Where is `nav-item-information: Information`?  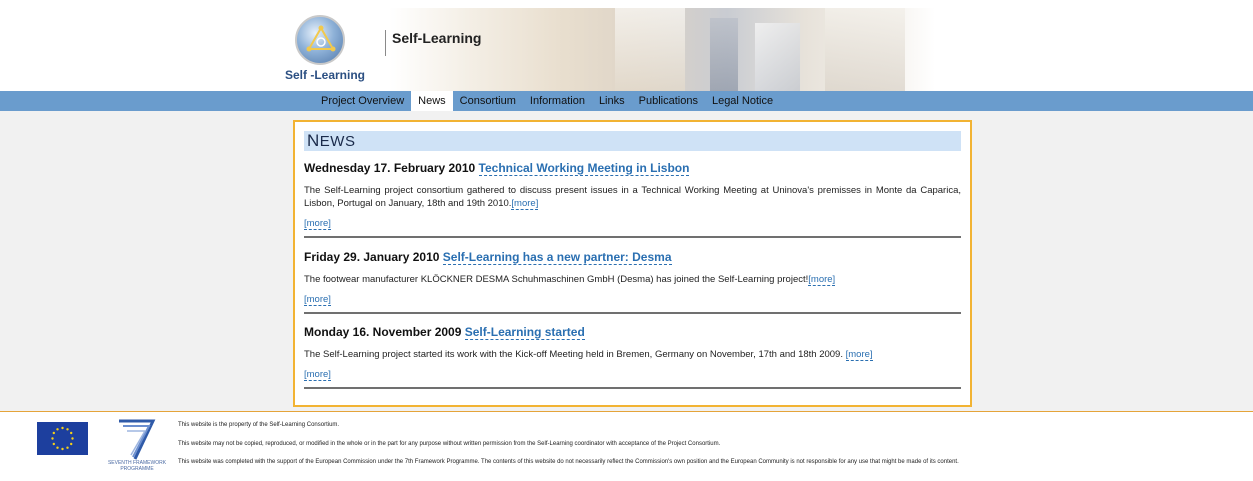 nav-item-information: Information is located at coordinates (557, 101).